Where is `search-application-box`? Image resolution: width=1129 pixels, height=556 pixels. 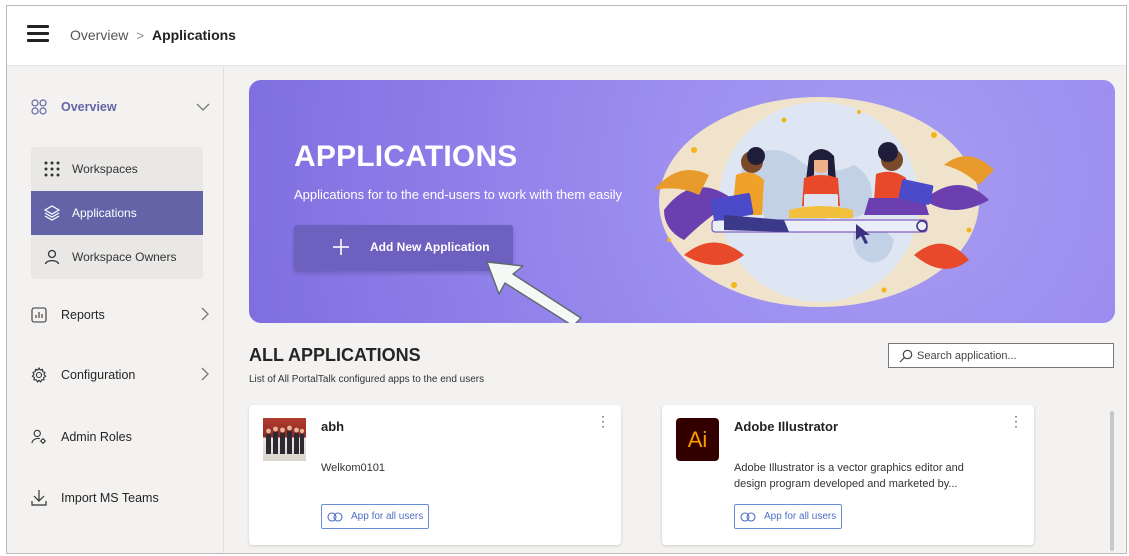 search-application-box is located at coordinates (1001, 355).